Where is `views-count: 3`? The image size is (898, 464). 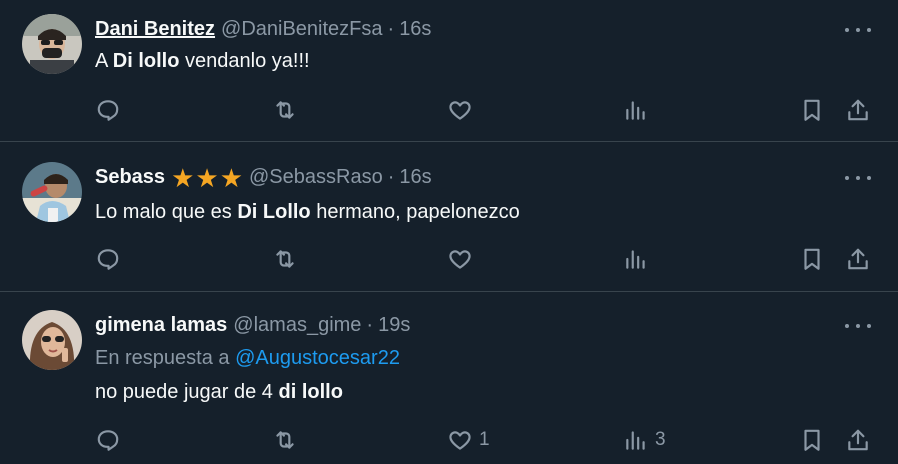
views-count: 3 is located at coordinates (660, 439).